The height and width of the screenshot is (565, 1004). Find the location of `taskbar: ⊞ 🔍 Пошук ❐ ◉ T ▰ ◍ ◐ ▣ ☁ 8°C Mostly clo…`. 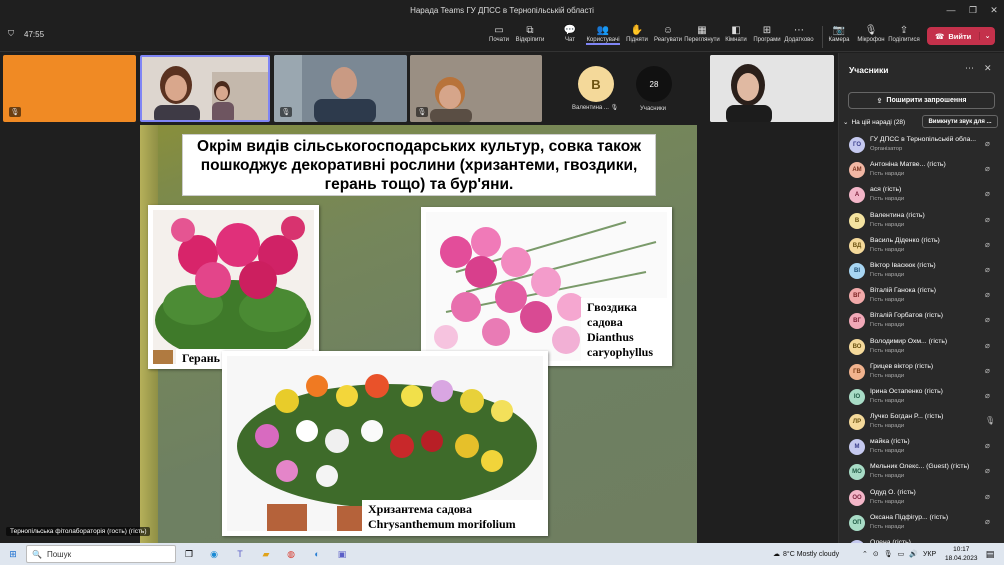

taskbar: ⊞ 🔍 Пошук ❐ ◉ T ▰ ◍ ◐ ▣ ☁ 8°C Mostly clo… is located at coordinates (502, 554).